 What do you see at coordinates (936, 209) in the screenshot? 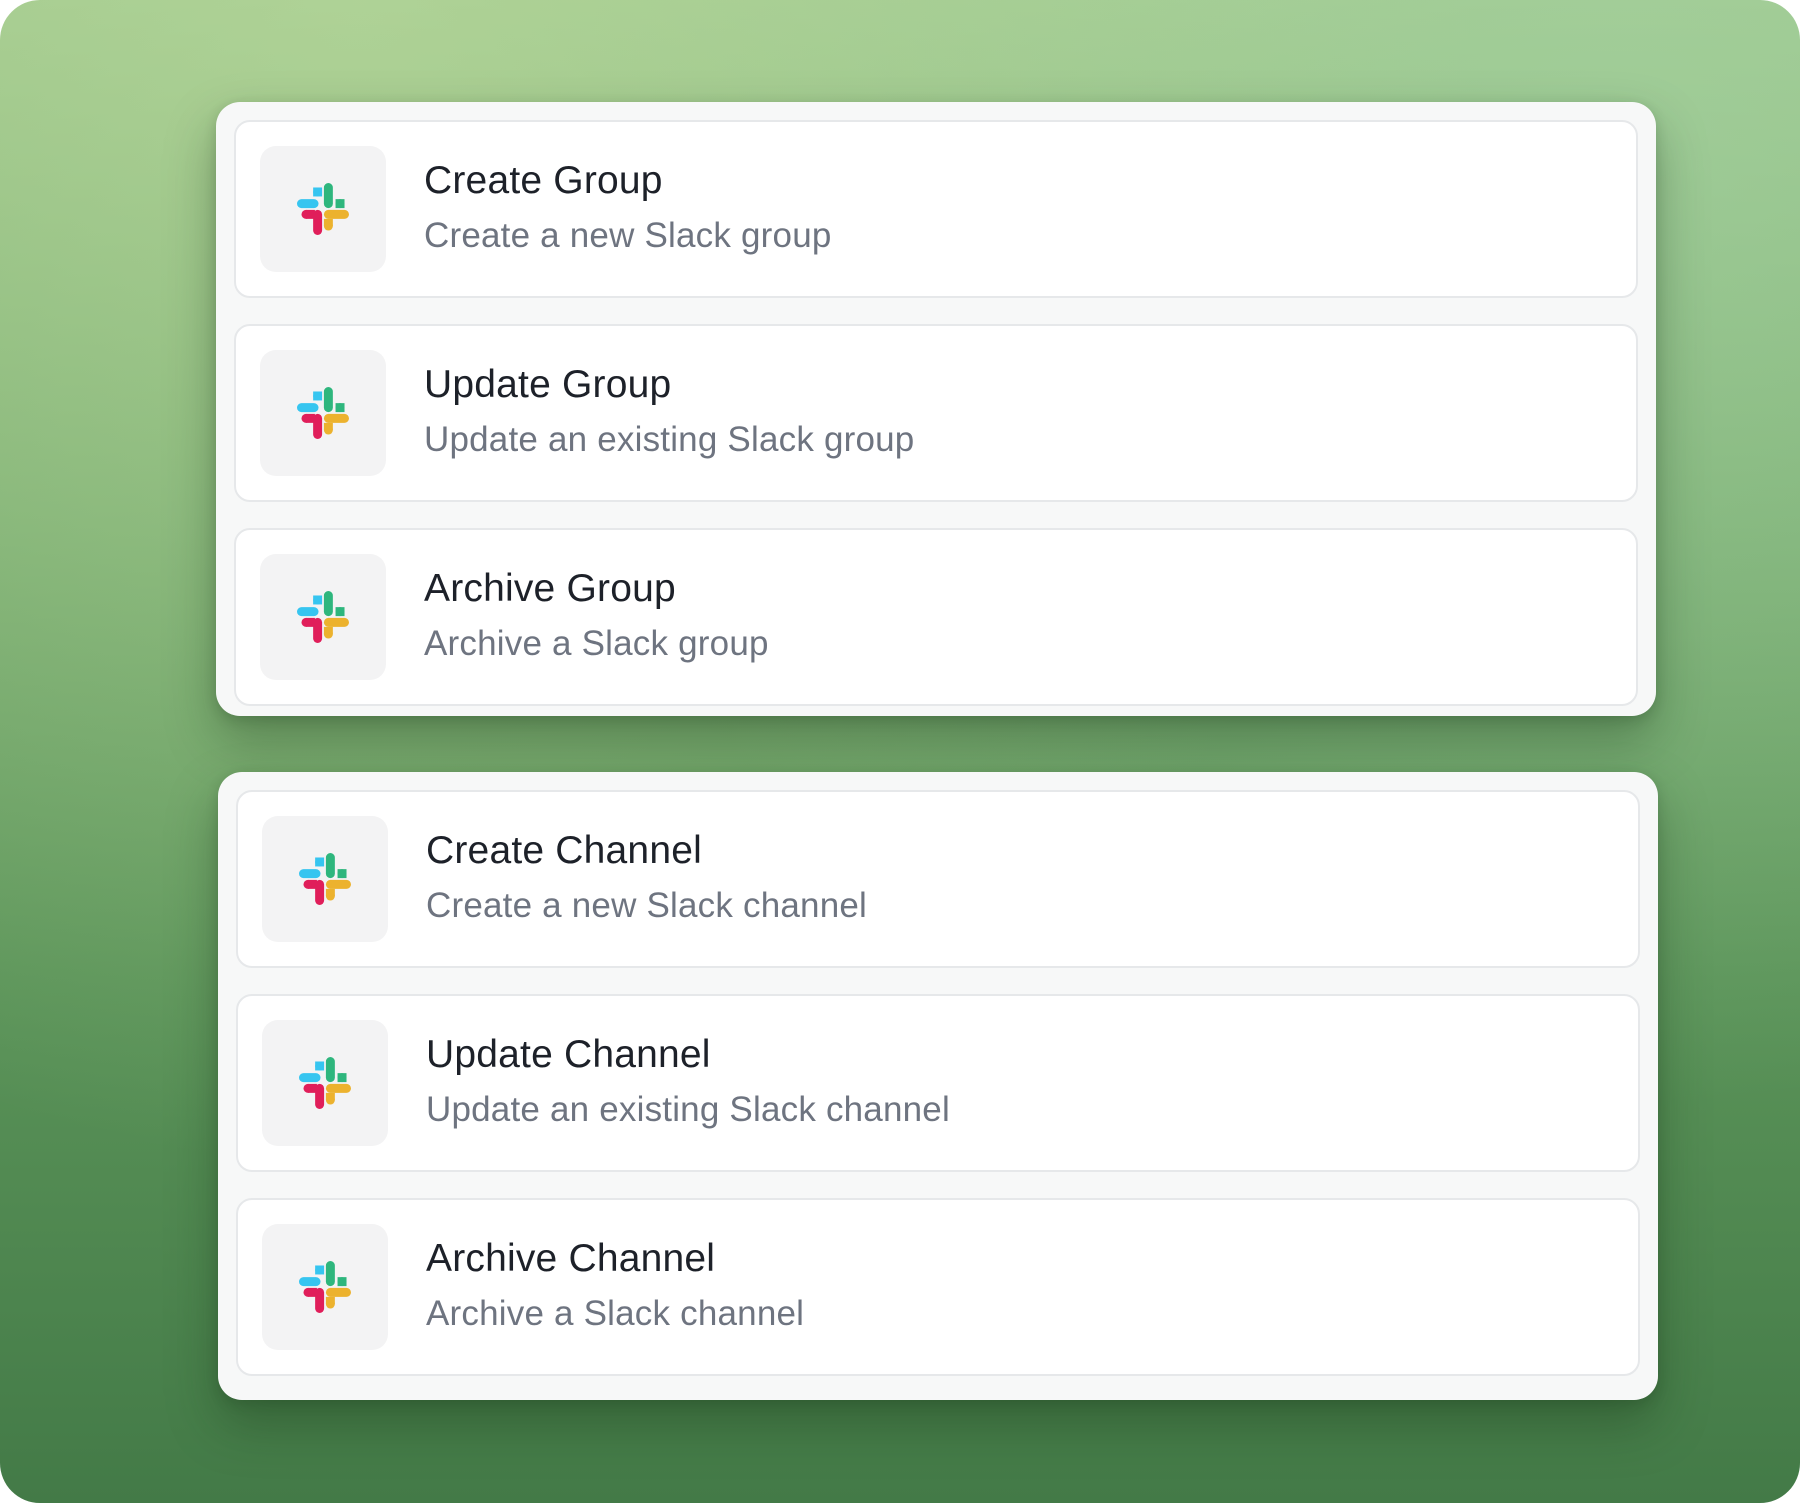
I see `action-create-group: Create Group Create a new Slack group` at bounding box center [936, 209].